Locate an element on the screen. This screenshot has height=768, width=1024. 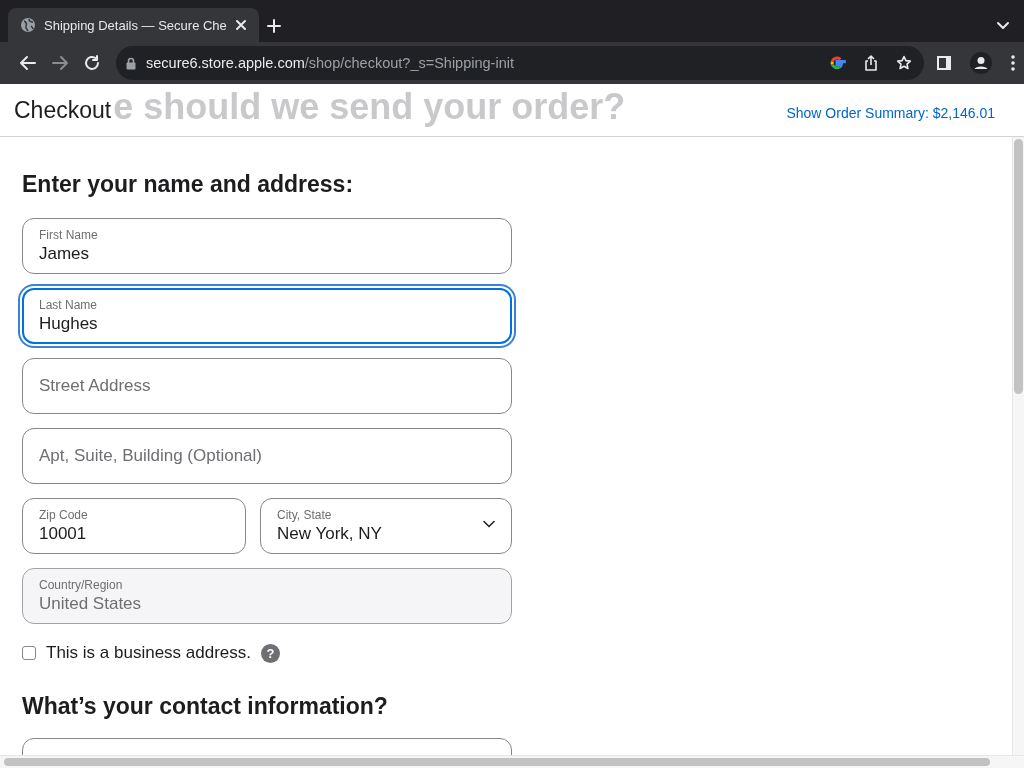
side-panel-icon is located at coordinates (944, 63).